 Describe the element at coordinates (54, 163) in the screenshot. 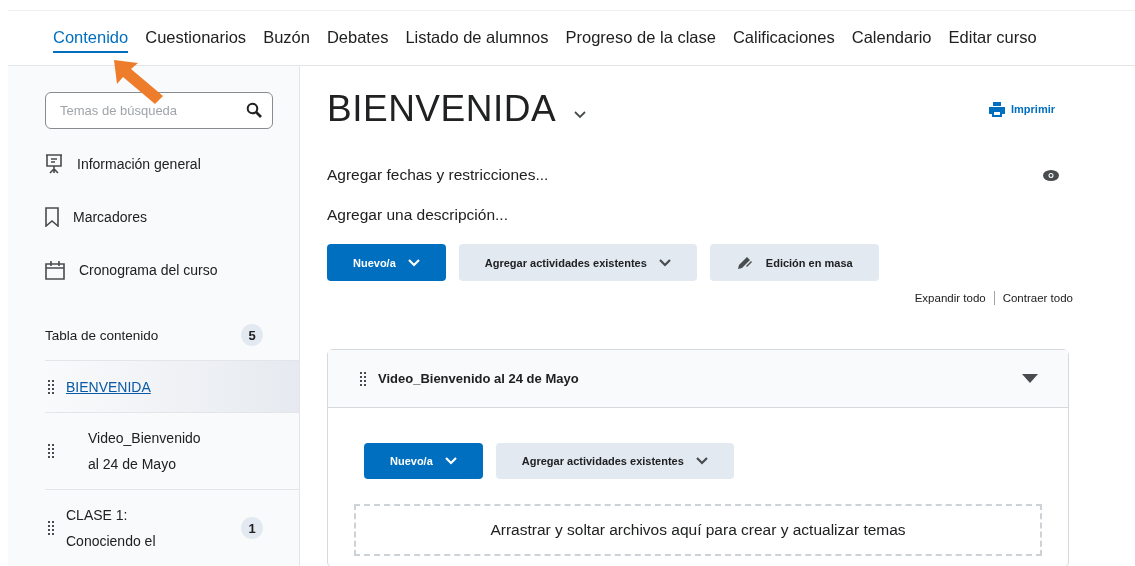

I see `presentation-icon` at that location.